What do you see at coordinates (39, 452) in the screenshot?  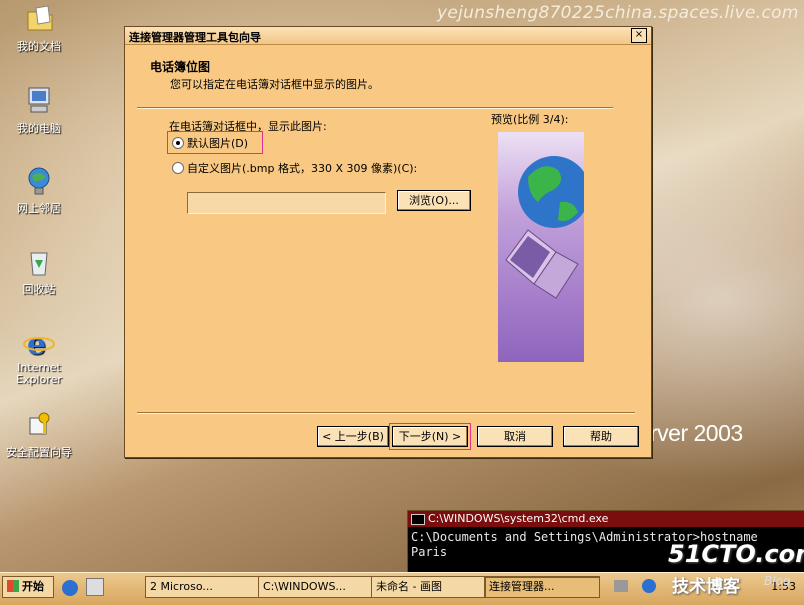 I see `desktop-icon-label: 安全配置向导` at bounding box center [39, 452].